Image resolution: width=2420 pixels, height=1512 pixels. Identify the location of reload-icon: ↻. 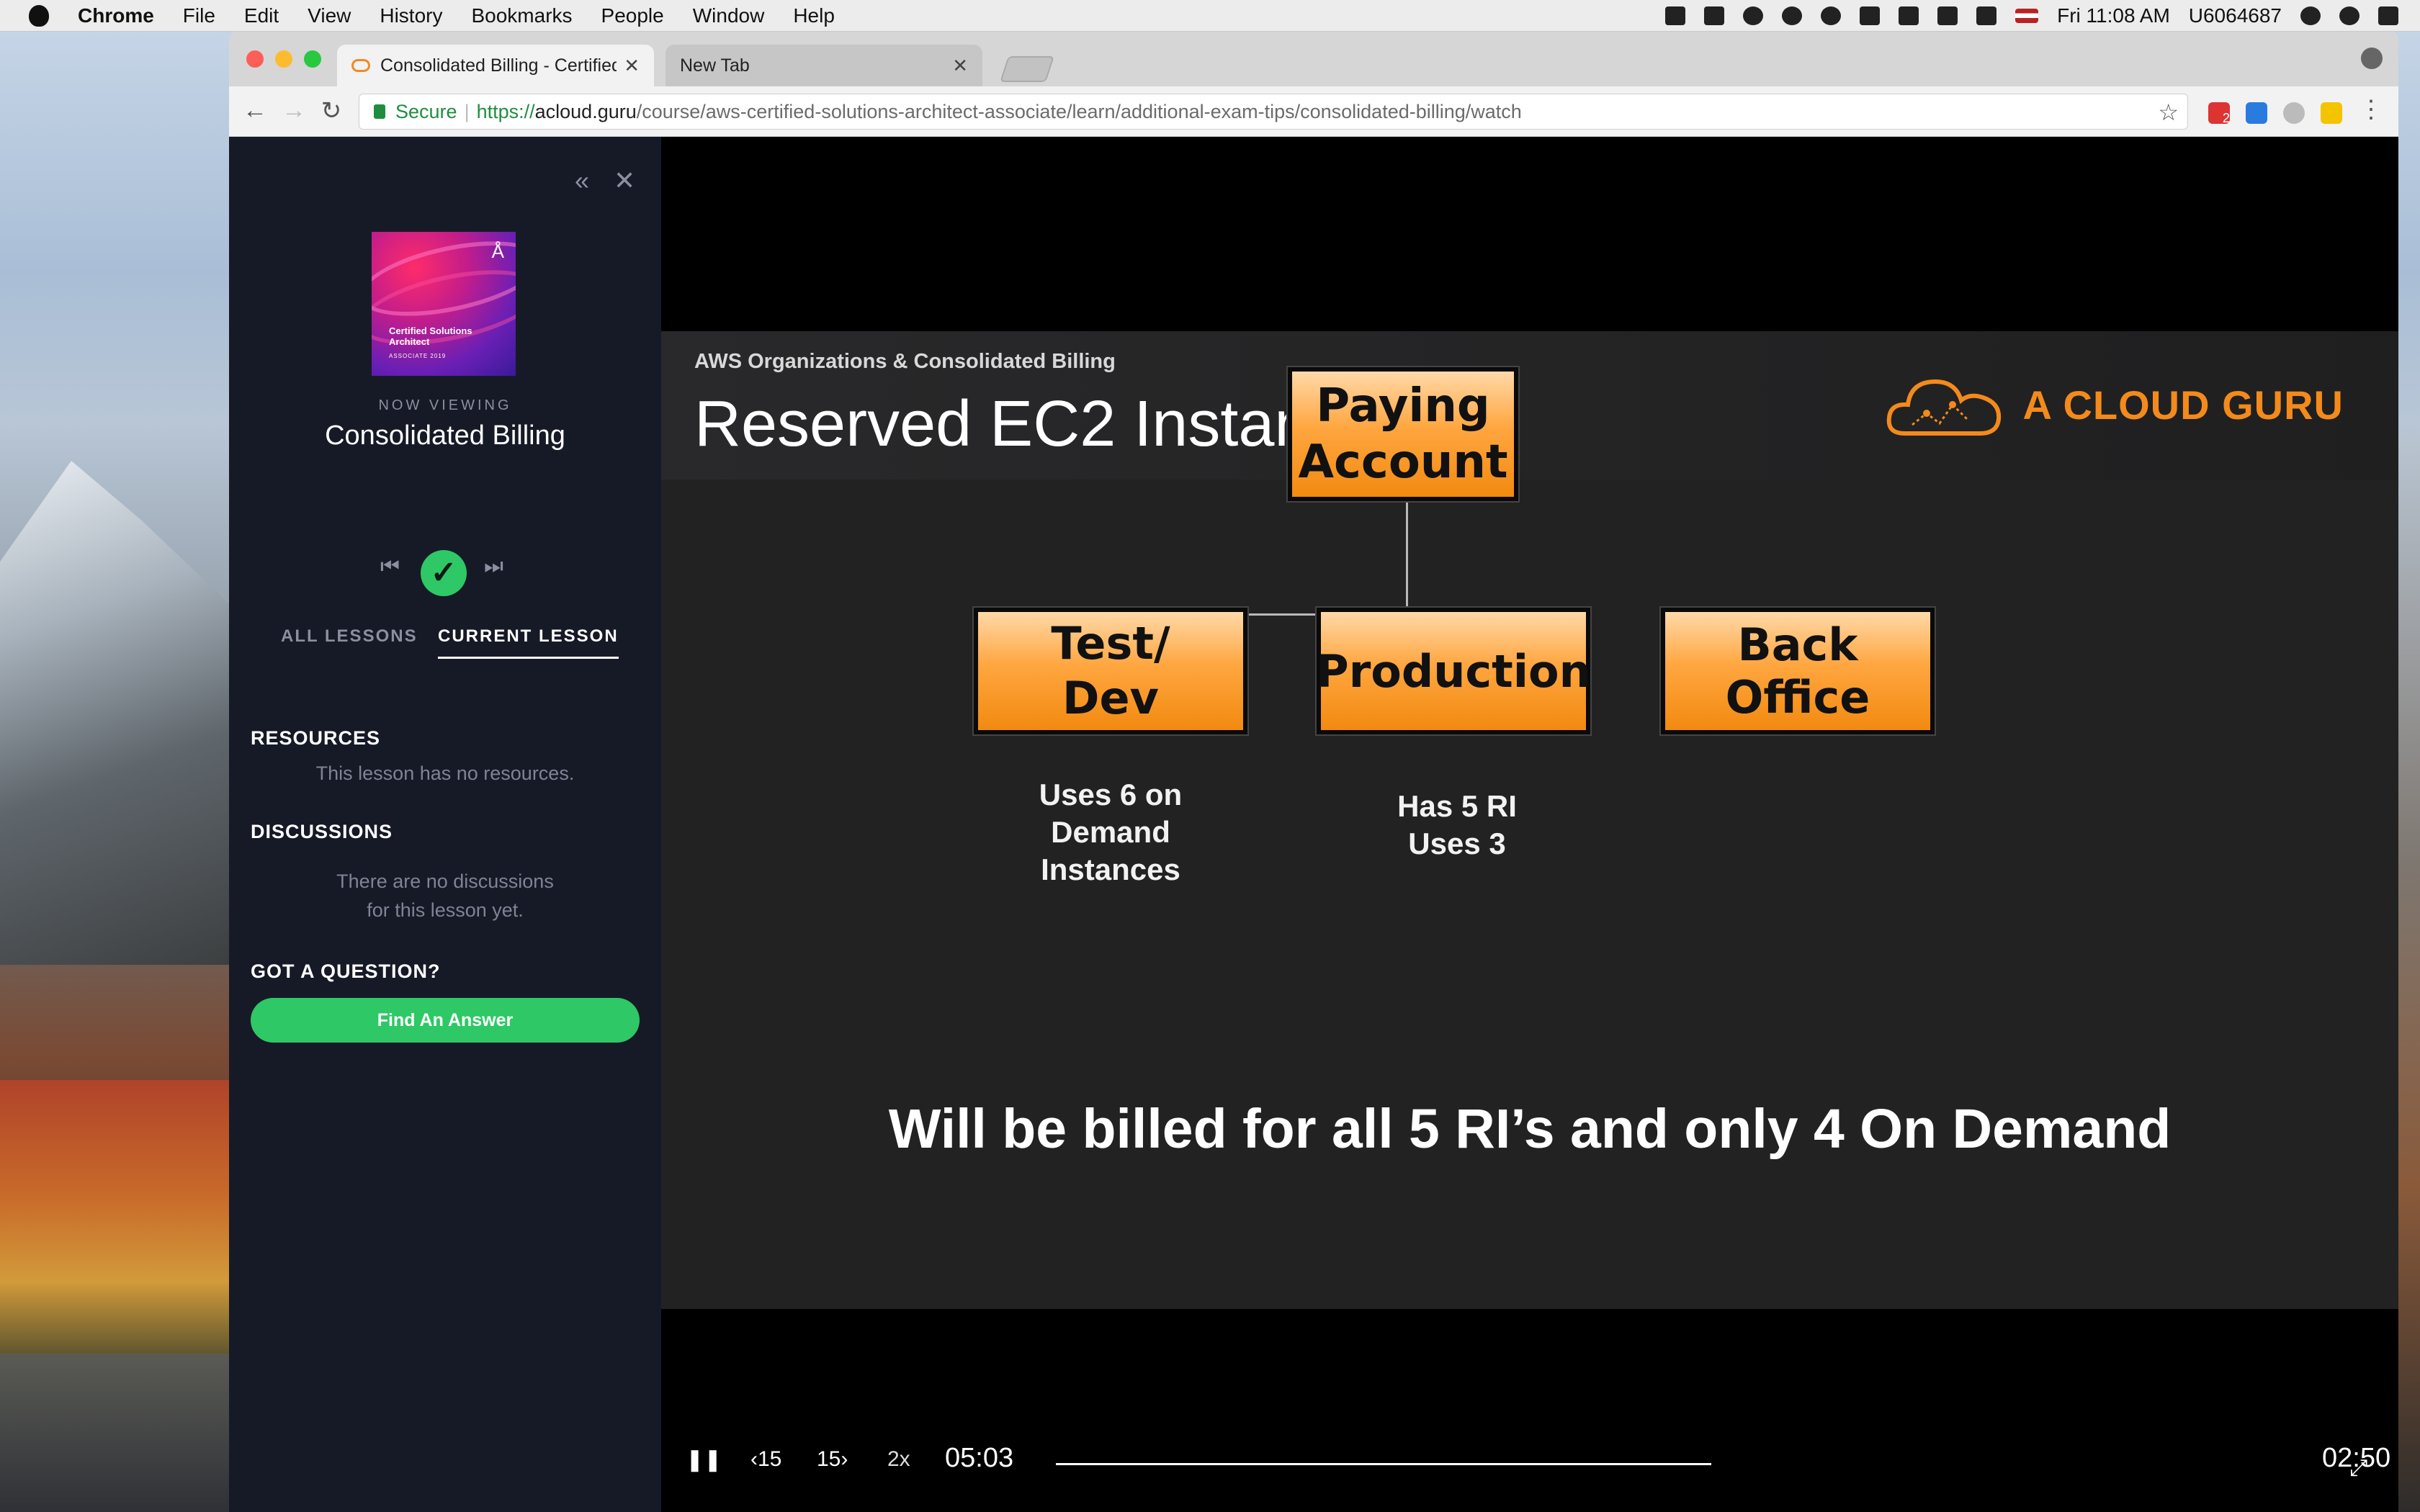
(331, 110).